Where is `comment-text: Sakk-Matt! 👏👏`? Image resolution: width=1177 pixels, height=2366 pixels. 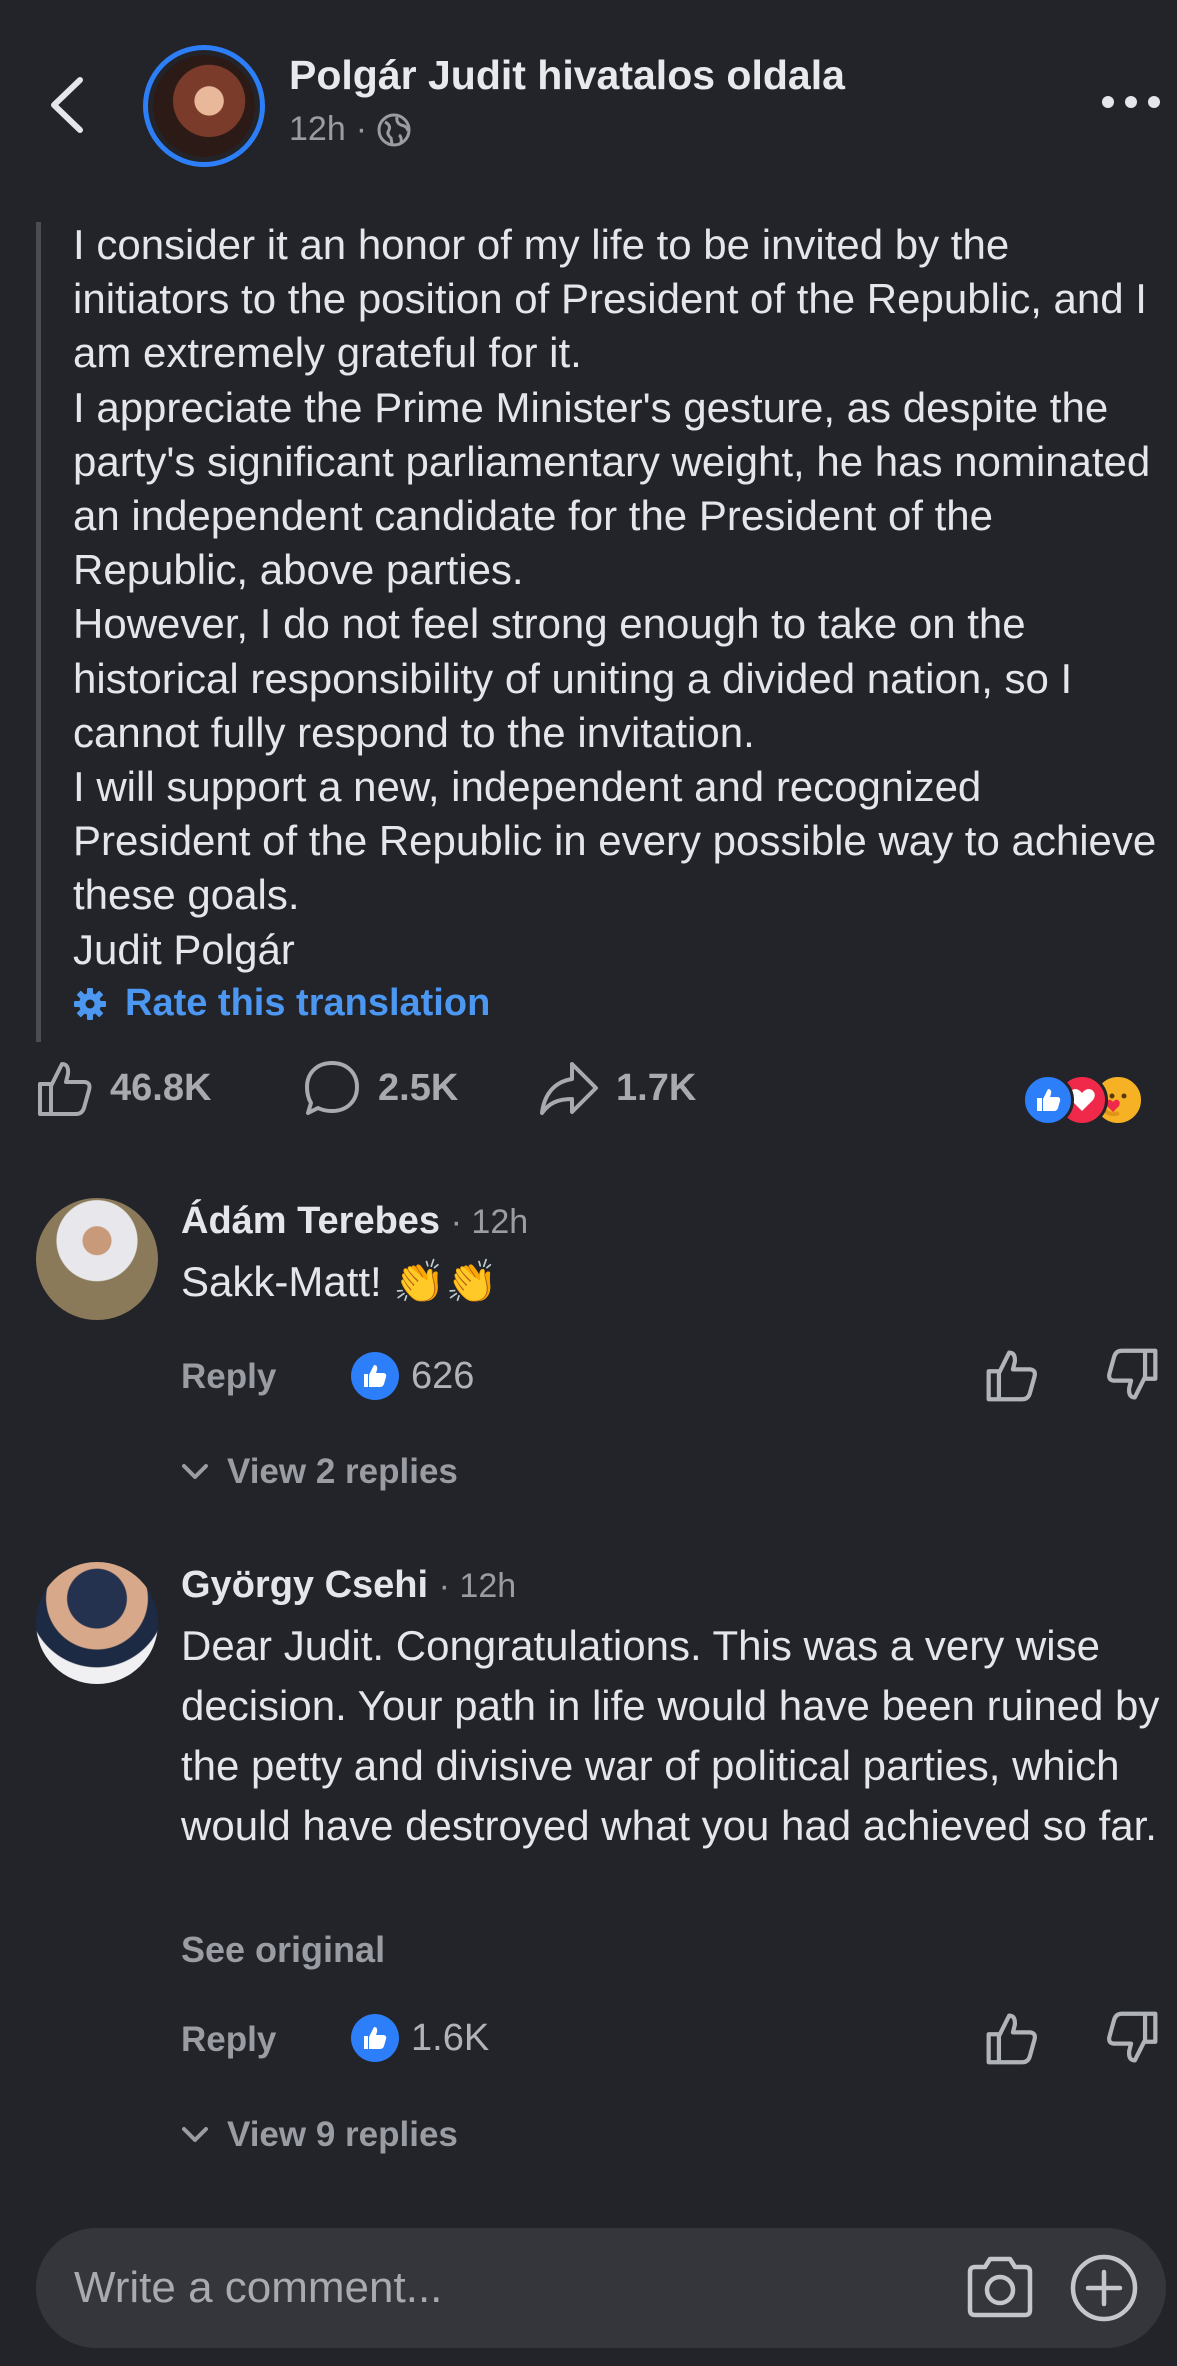 comment-text: Sakk-Matt! 👏👏 is located at coordinates (339, 1281).